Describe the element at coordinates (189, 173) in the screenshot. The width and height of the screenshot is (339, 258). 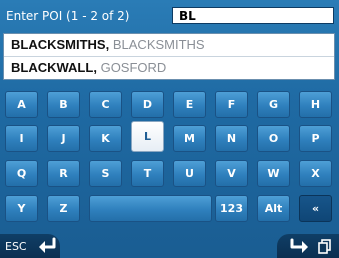
I see `key-u: U` at that location.